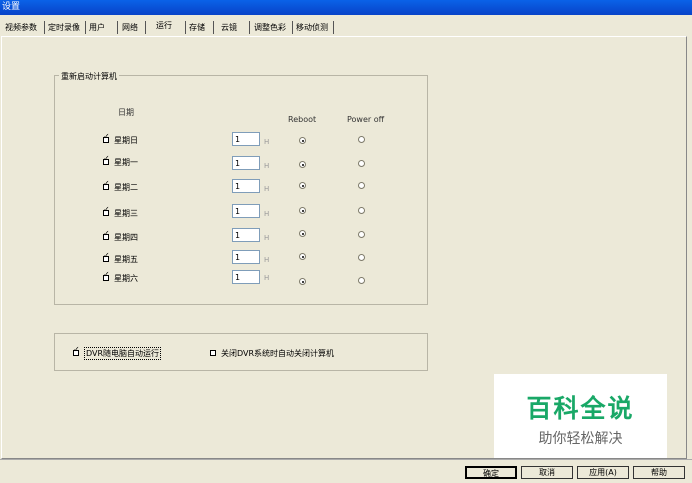 This screenshot has height=483, width=692. What do you see at coordinates (229, 28) in the screenshot?
I see `tab-ptz: 云镜` at bounding box center [229, 28].